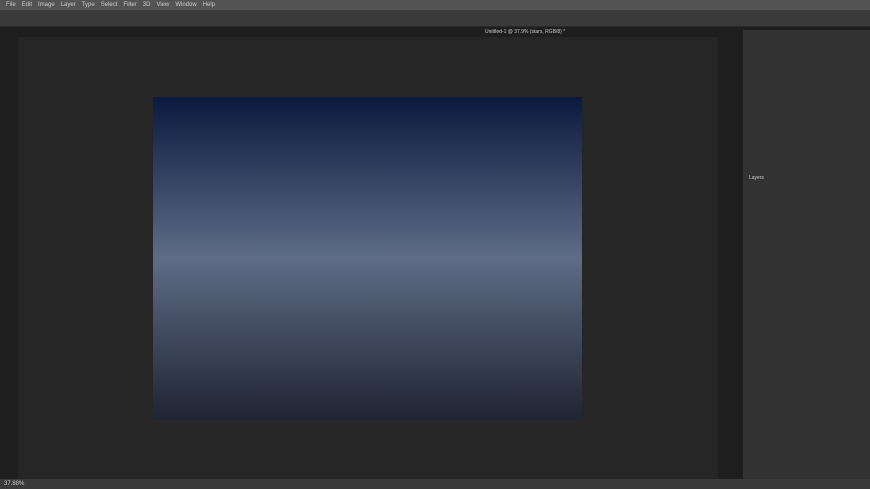 The width and height of the screenshot is (870, 489). What do you see at coordinates (88, 5) in the screenshot?
I see `menu-type: Type` at bounding box center [88, 5].